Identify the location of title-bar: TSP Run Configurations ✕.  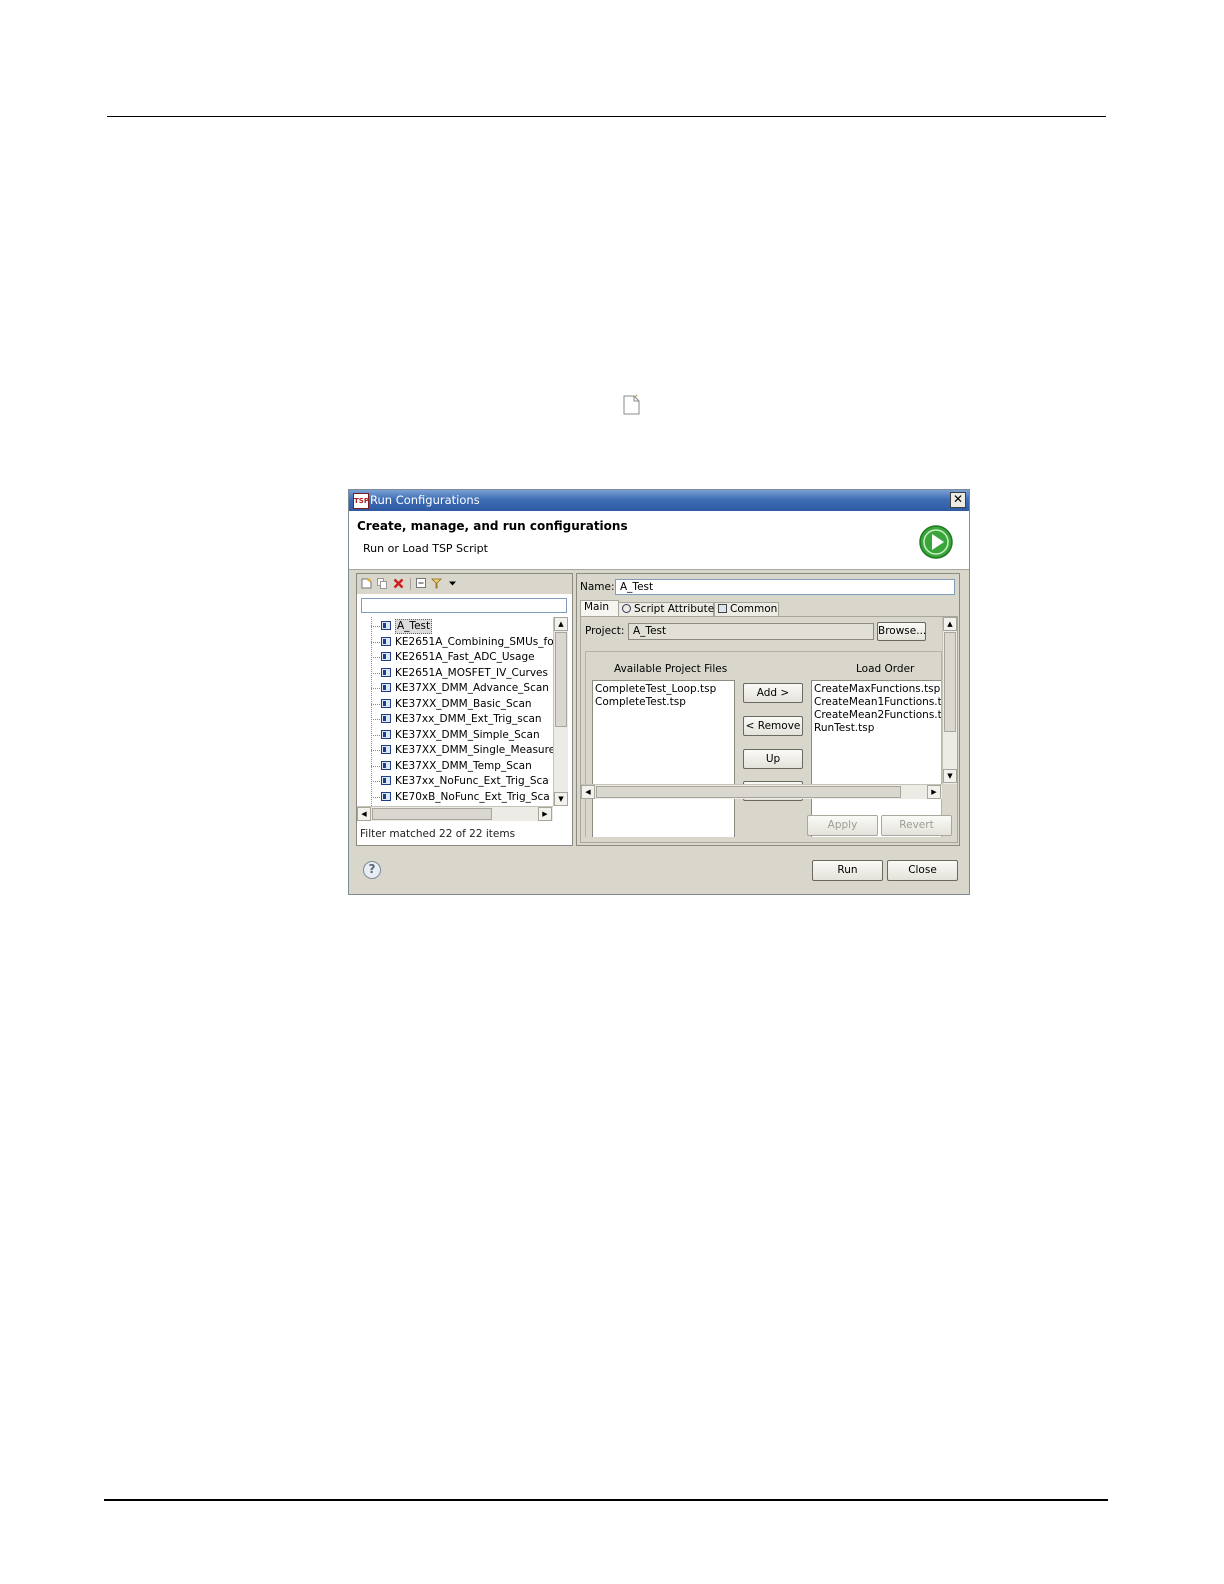
(659, 500).